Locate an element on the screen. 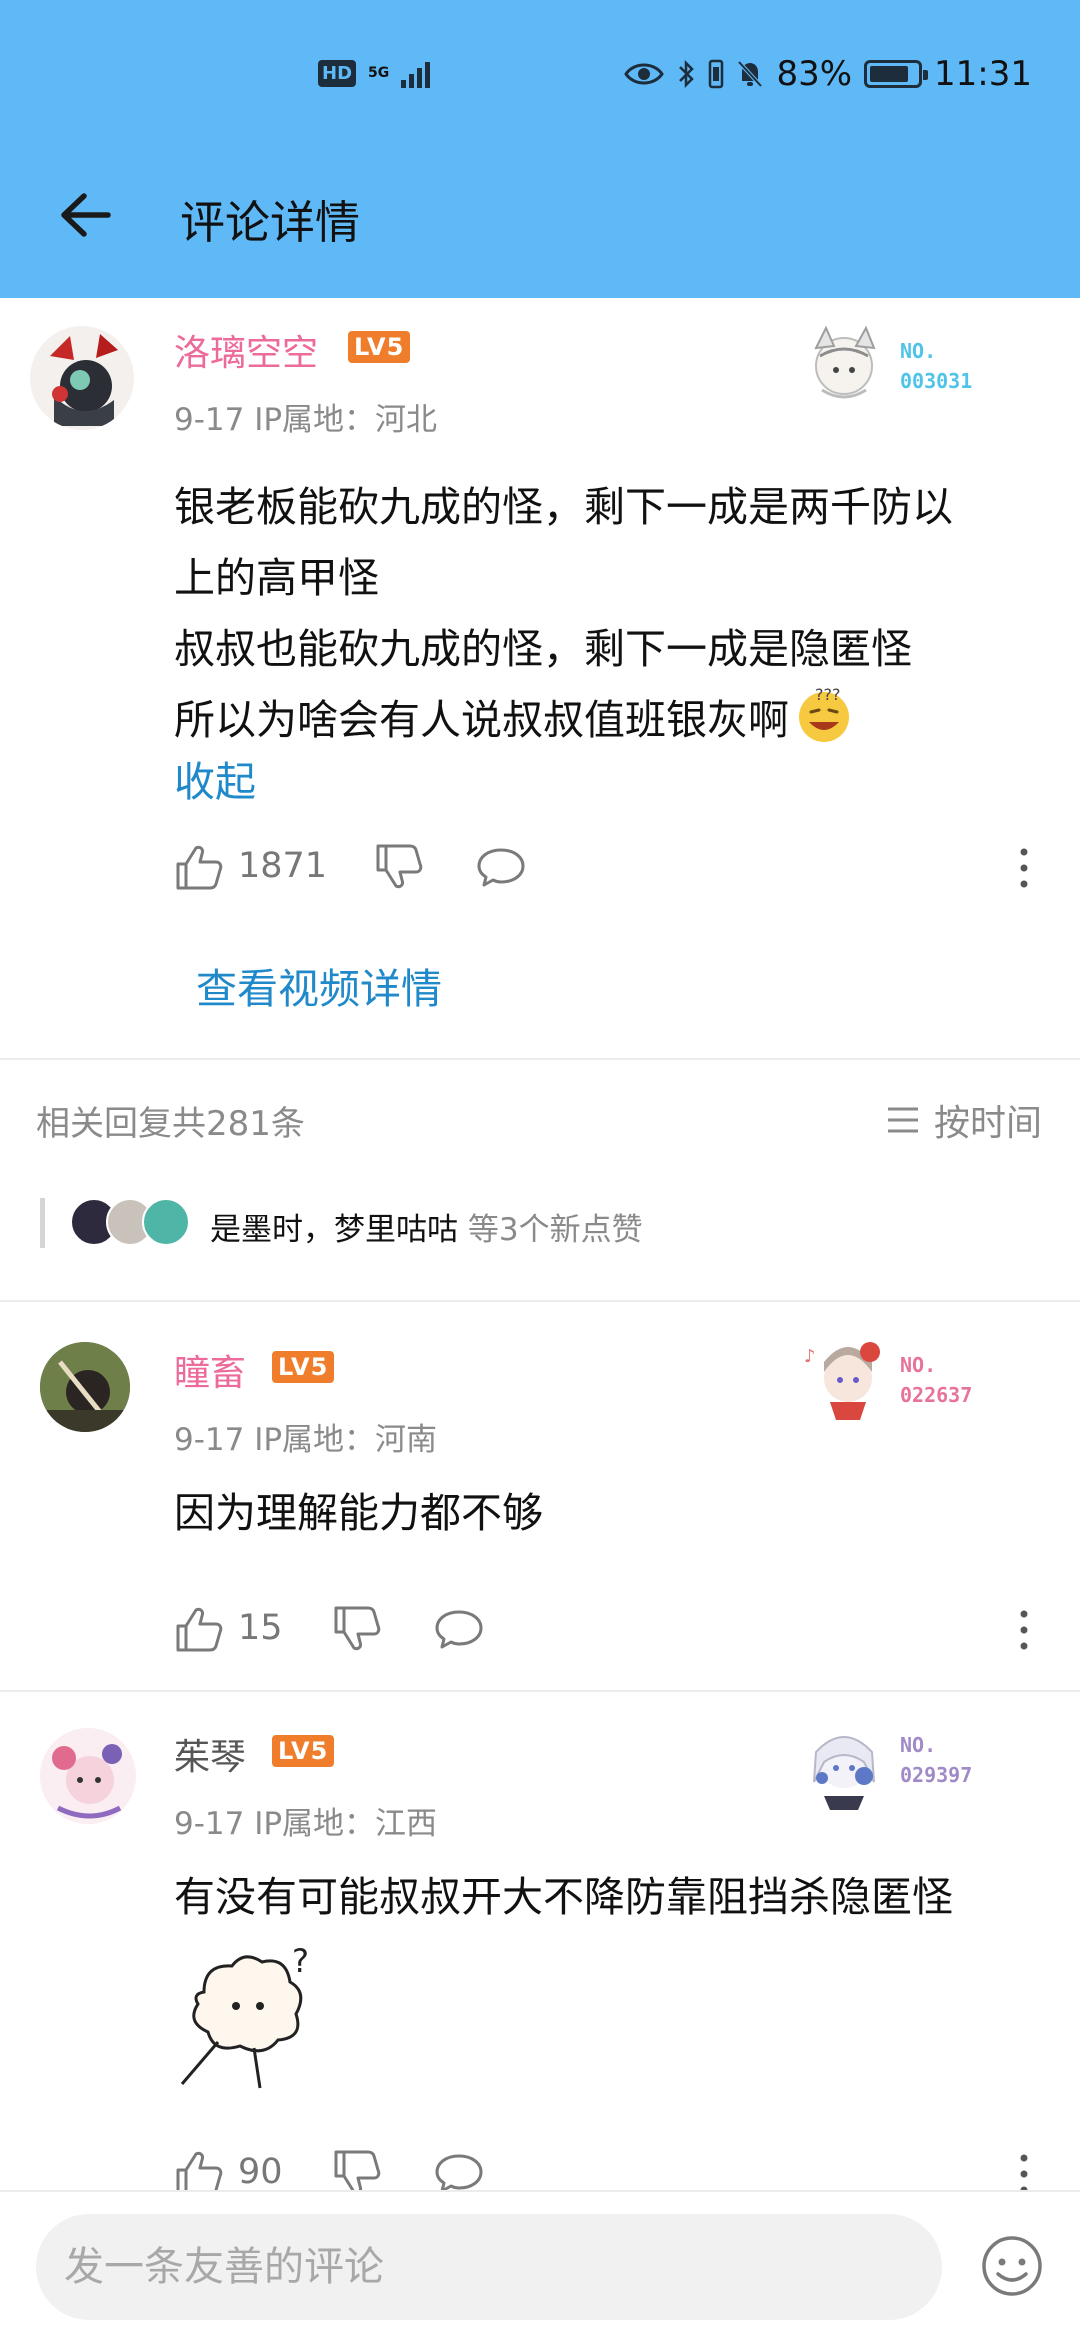  smiley-icon is located at coordinates (1012, 2266).